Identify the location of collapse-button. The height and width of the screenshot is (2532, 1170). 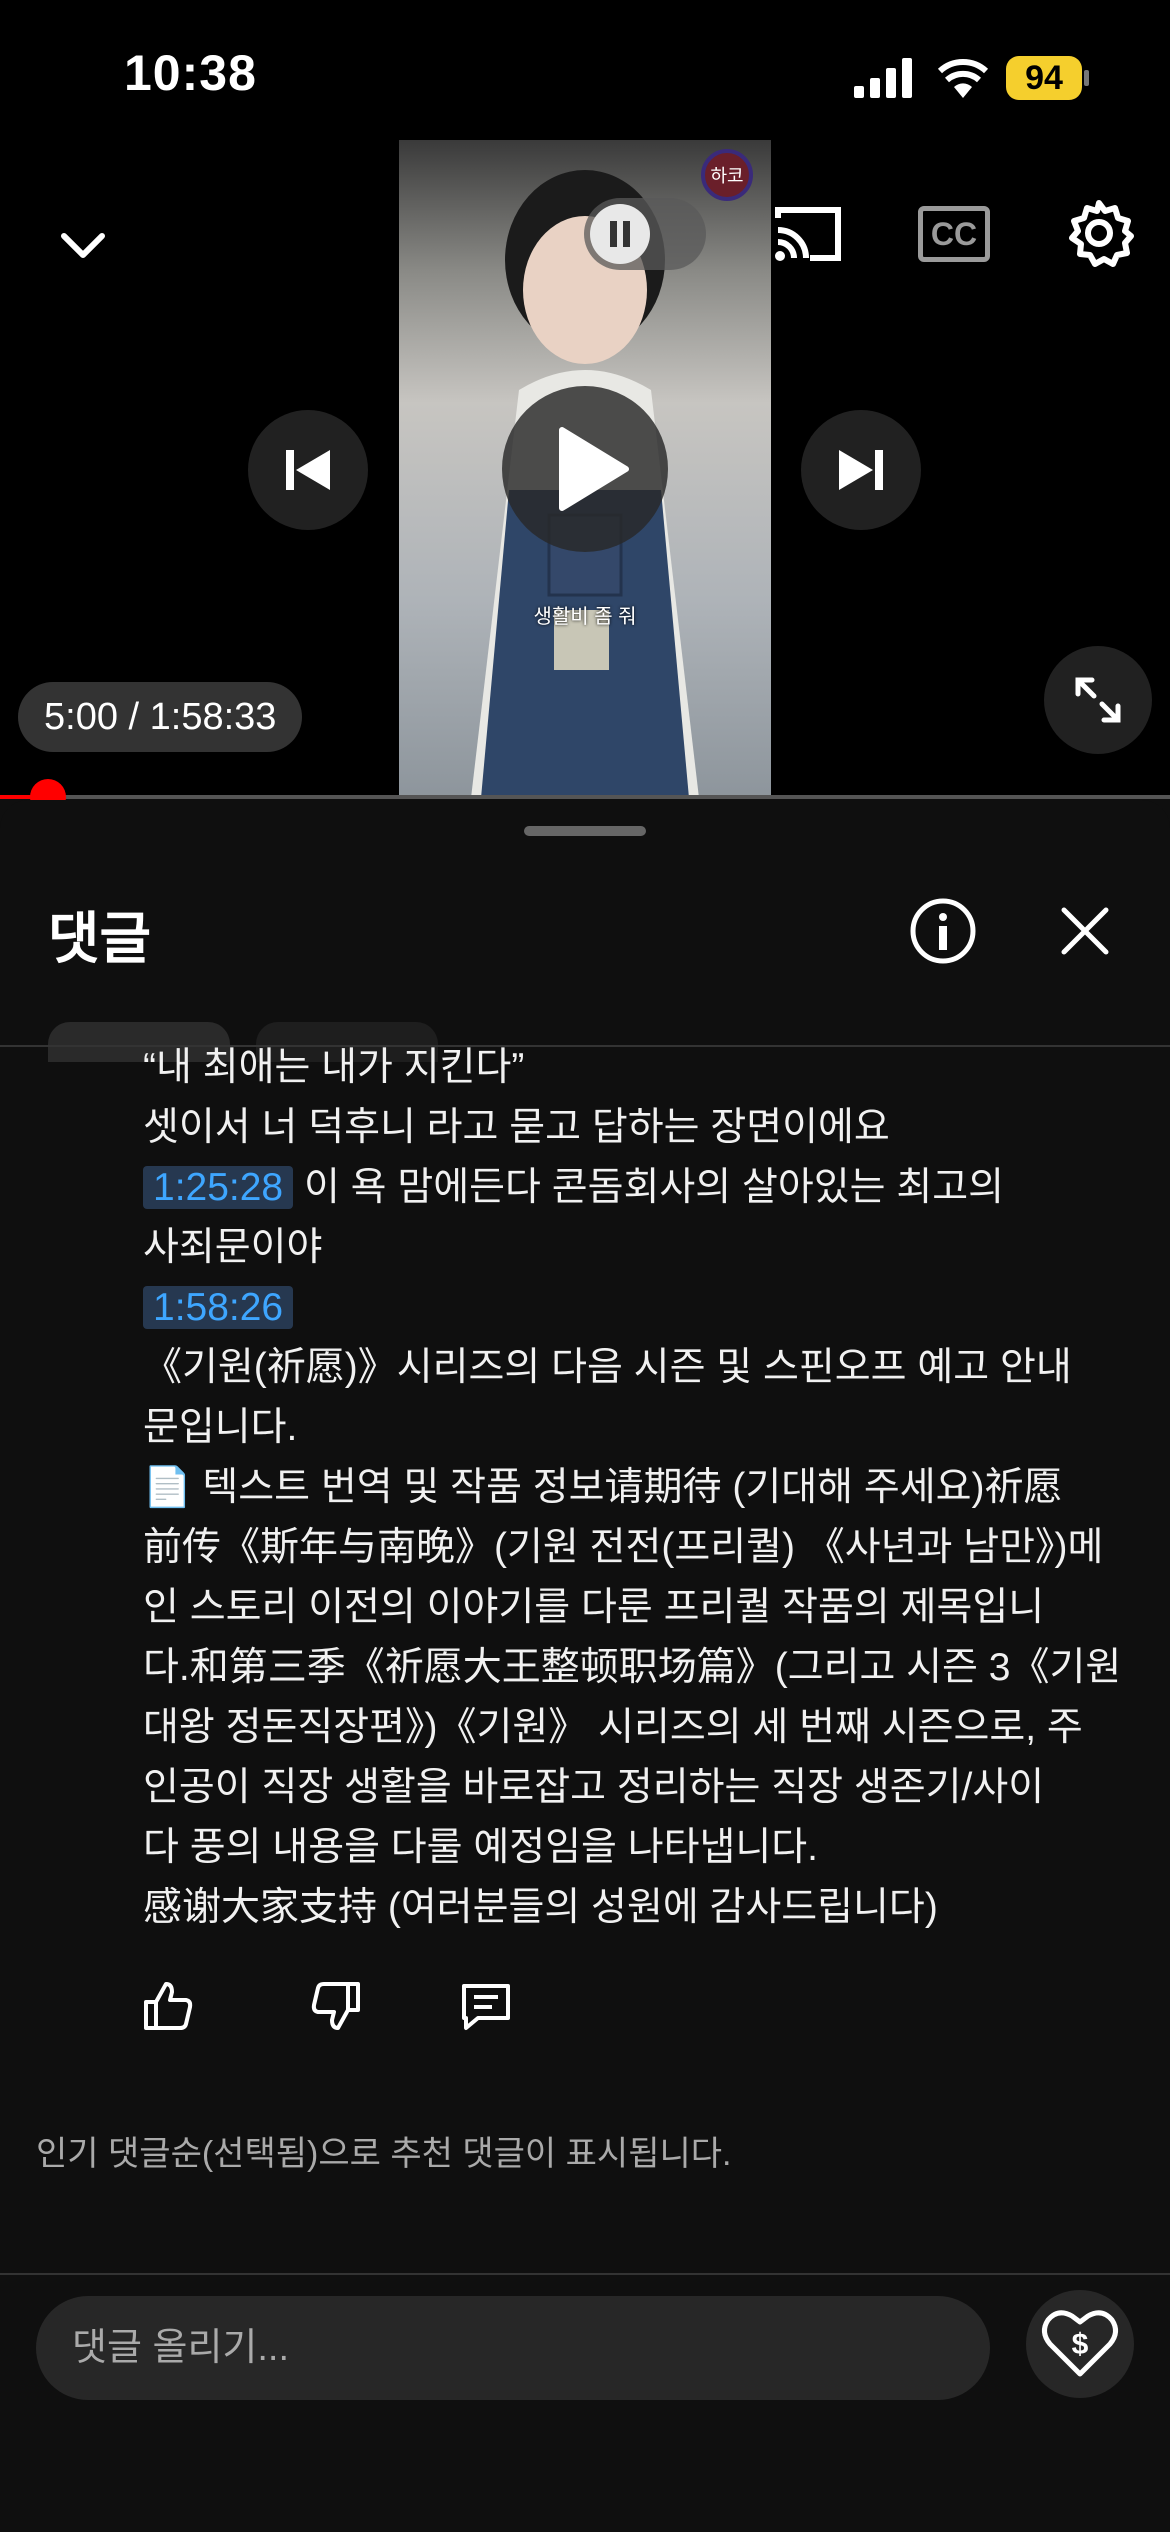
(83, 250).